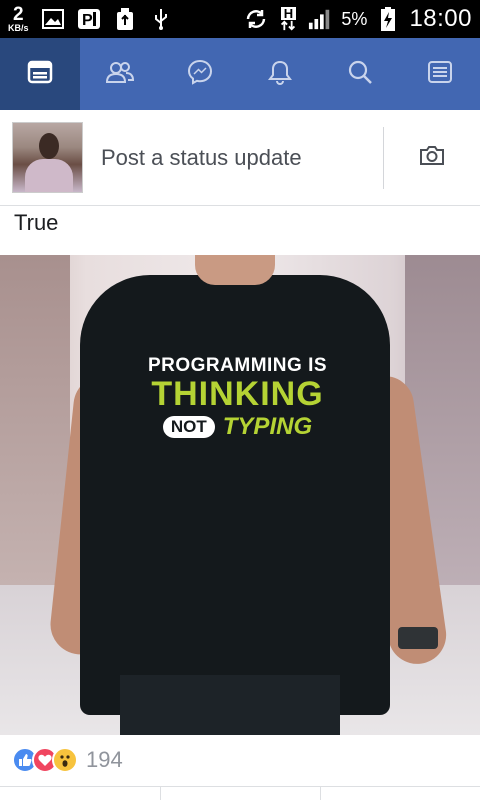 Image resolution: width=480 pixels, height=800 pixels. I want to click on post-text: True, so click(36, 222).